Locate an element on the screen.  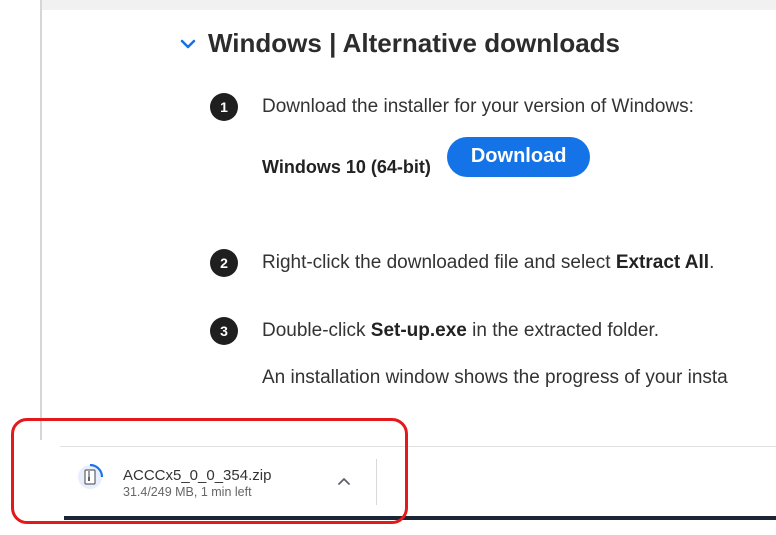
highlight-annotation-box is located at coordinates (209, 471).